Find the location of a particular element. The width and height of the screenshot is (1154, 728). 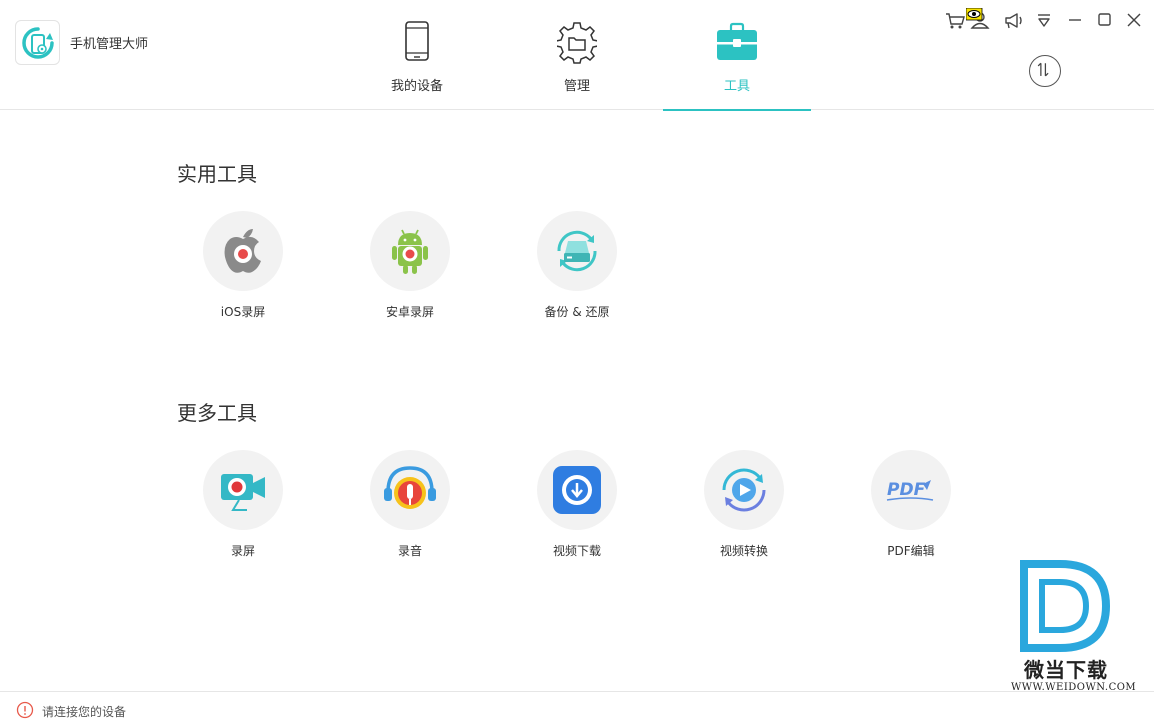

tool-label: iOS录屏 is located at coordinates (243, 312).